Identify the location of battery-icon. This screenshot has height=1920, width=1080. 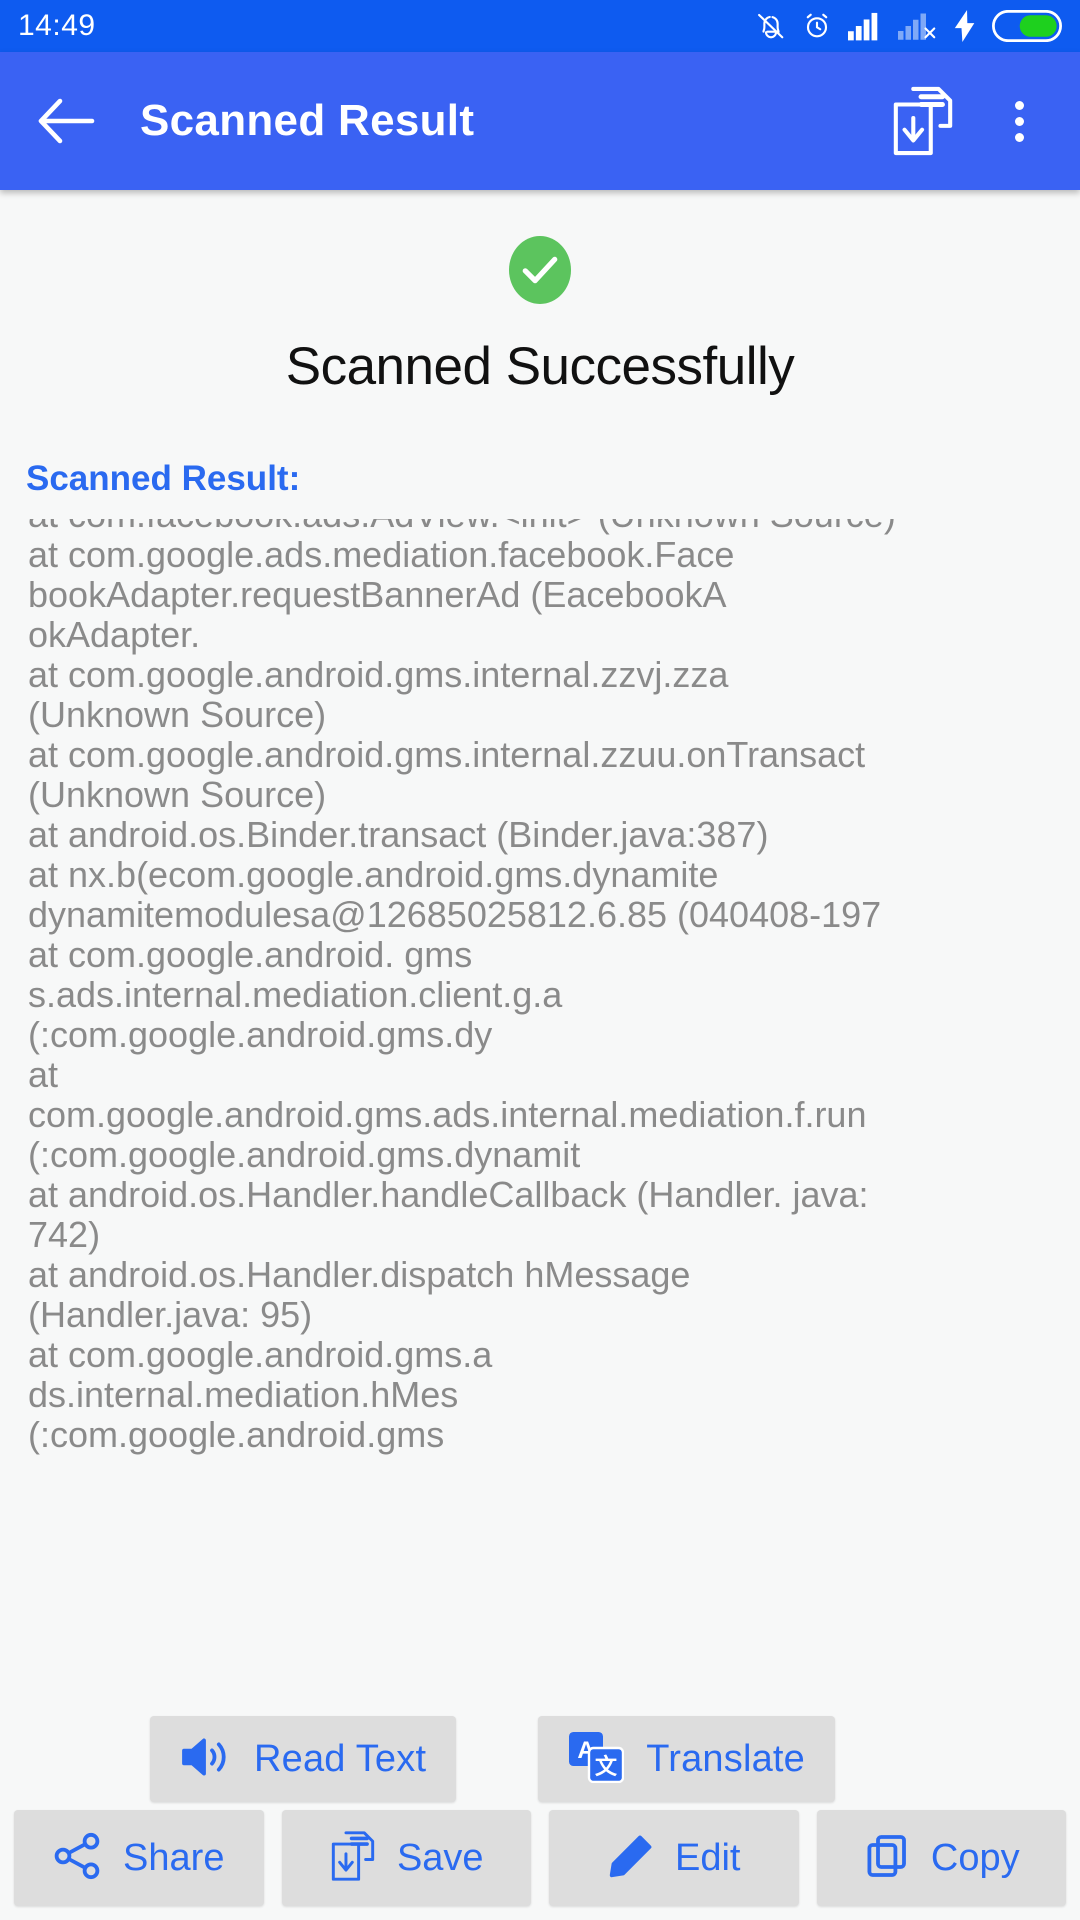
(1027, 26).